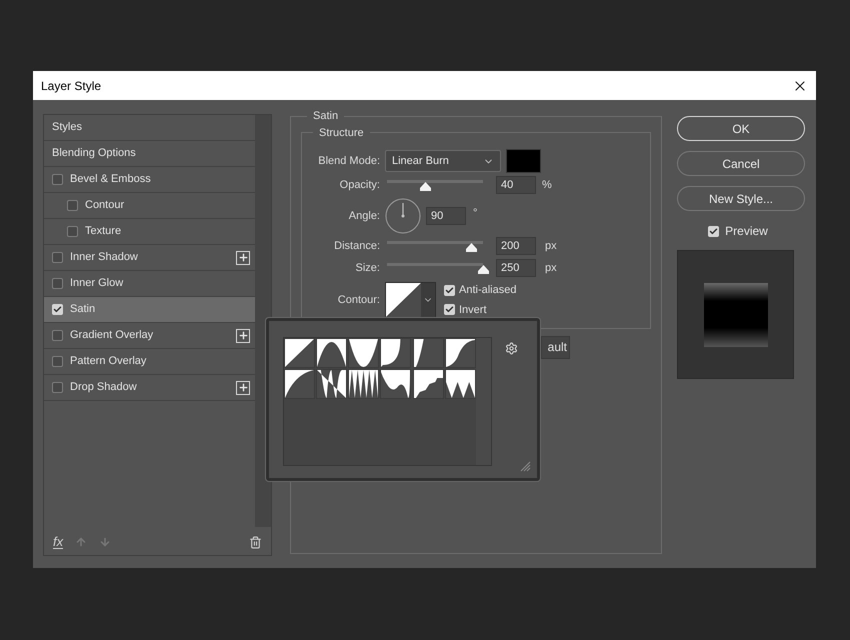 Image resolution: width=850 pixels, height=640 pixels. Describe the element at coordinates (104, 258) in the screenshot. I see `style-label: Inner Shadow` at that location.